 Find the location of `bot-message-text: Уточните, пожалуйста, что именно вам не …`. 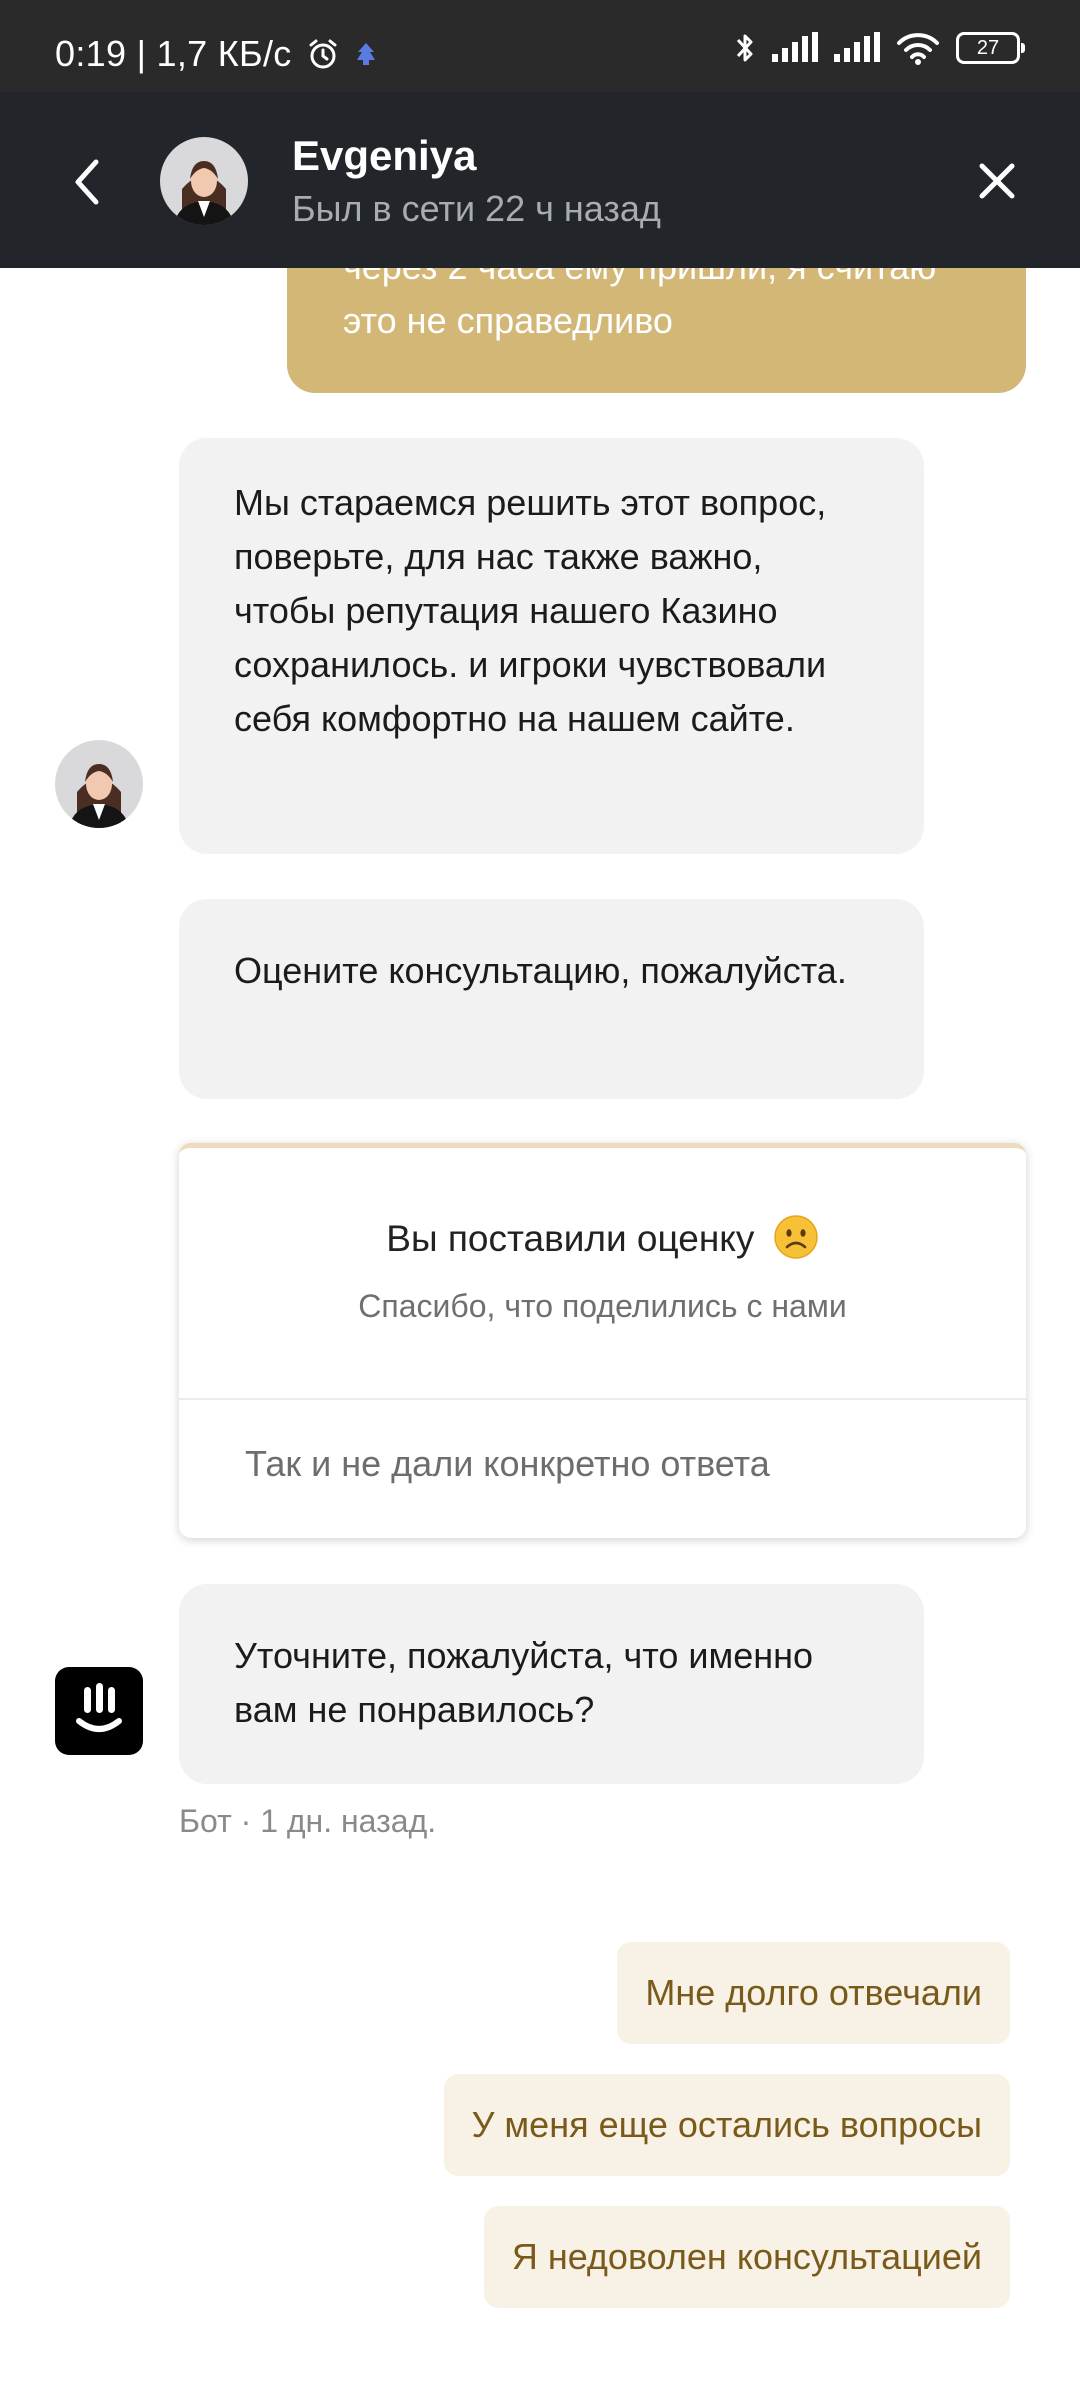

bot-message-text: Уточните, пожалуйста, что именно вам не … is located at coordinates (524, 1682).